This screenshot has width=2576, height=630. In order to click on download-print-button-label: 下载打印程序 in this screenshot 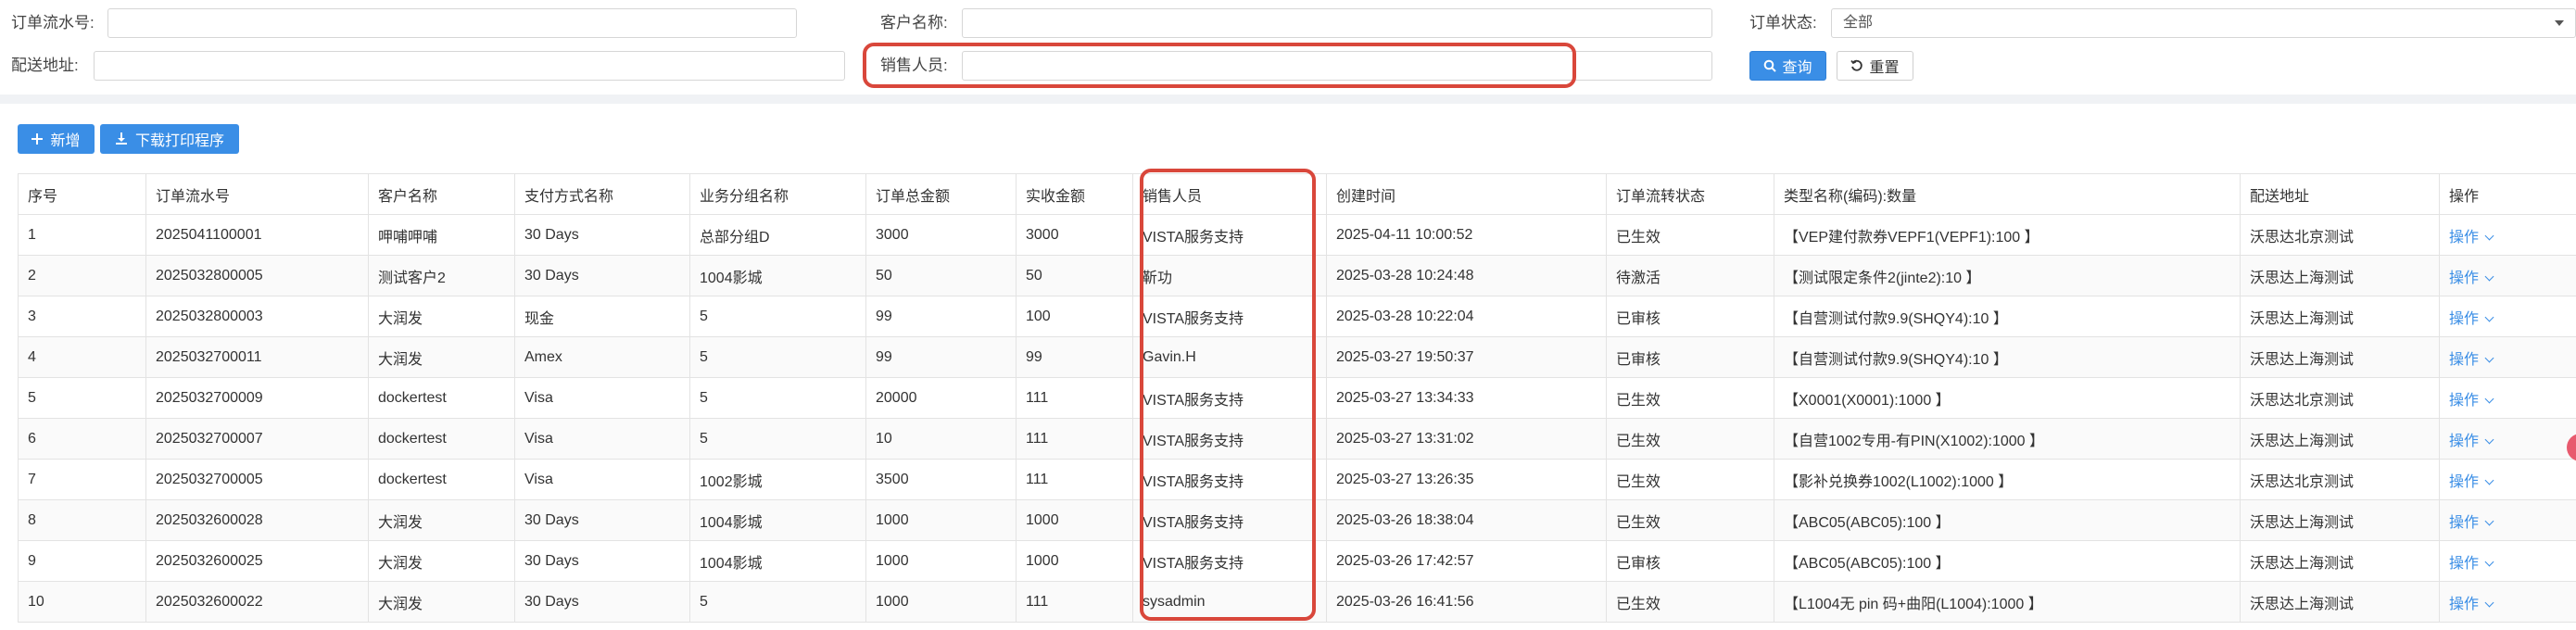, I will do `click(179, 141)`.